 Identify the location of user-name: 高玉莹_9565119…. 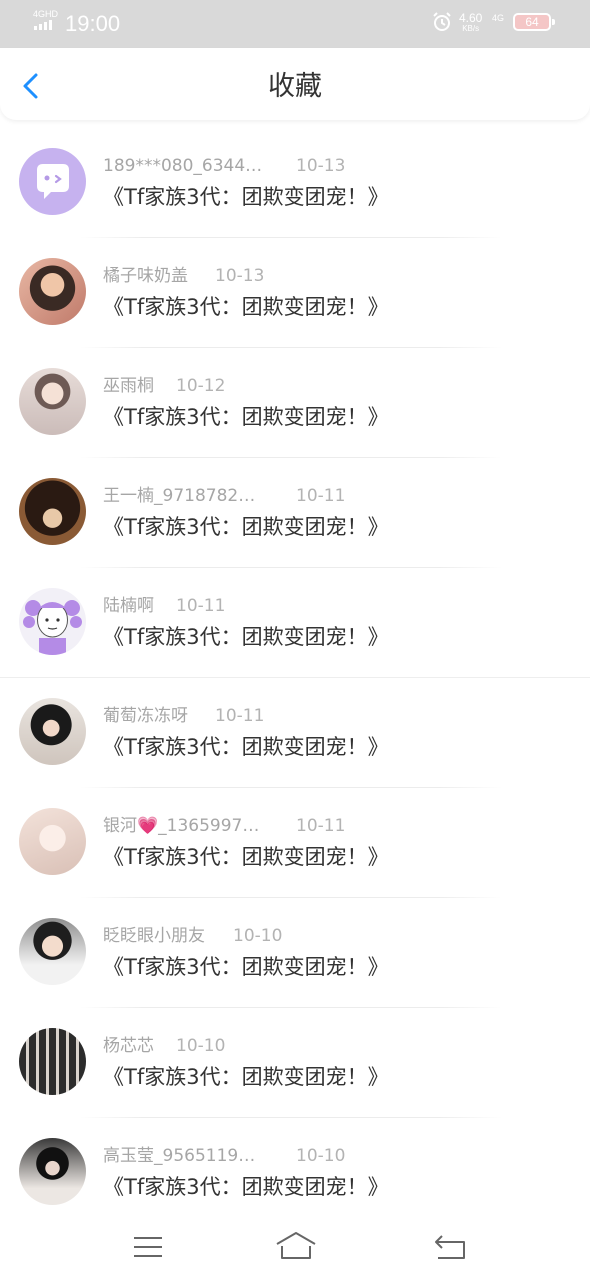
(179, 1156).